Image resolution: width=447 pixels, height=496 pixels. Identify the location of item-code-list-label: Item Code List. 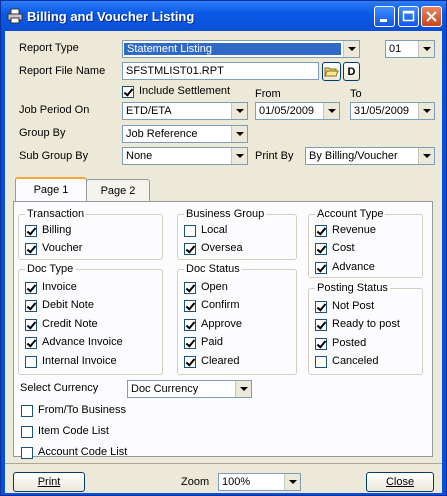
(73, 431).